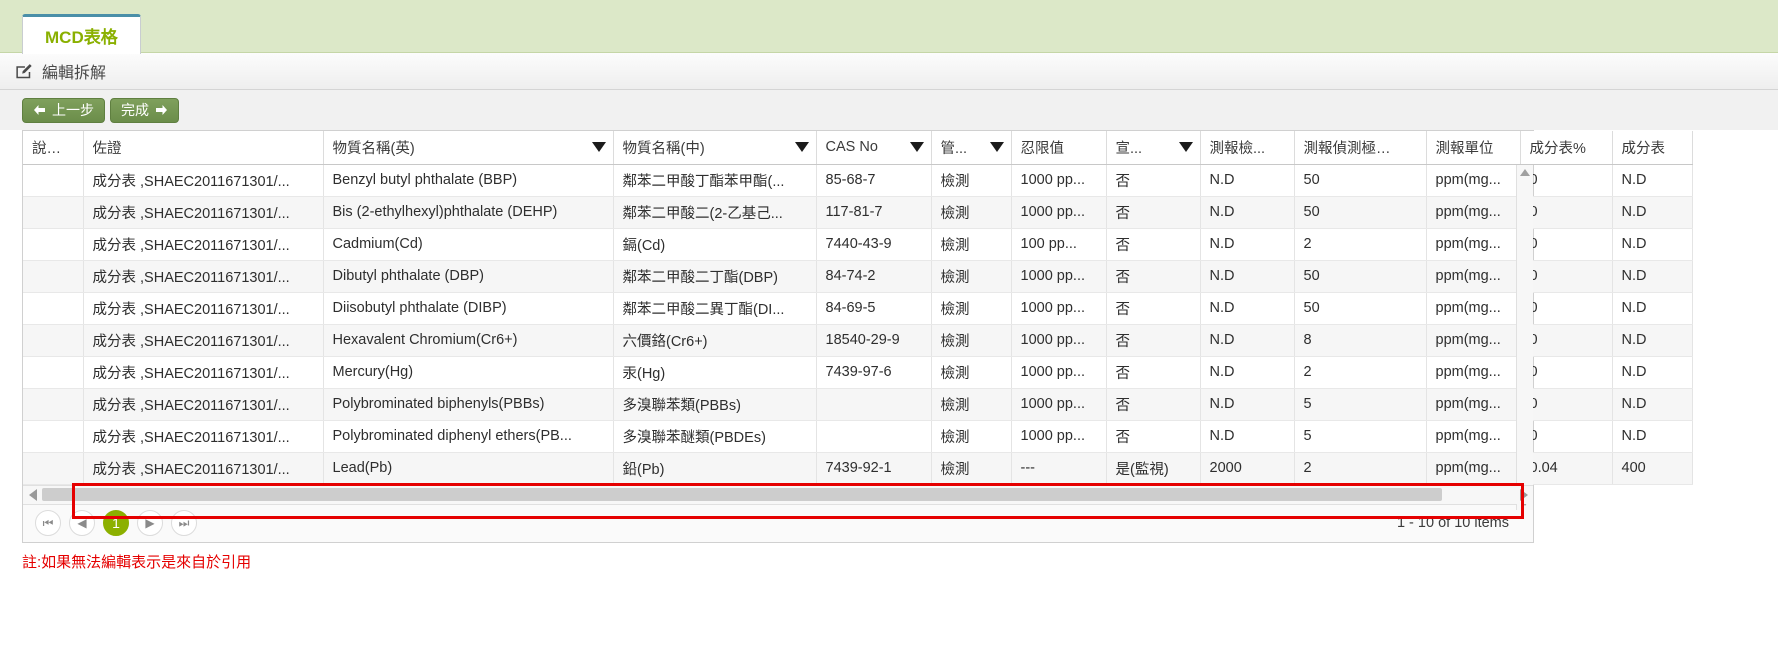 This screenshot has width=1778, height=648. Describe the element at coordinates (468, 148) in the screenshot. I see `column-header-name_en: 物質名稱(英)` at that location.